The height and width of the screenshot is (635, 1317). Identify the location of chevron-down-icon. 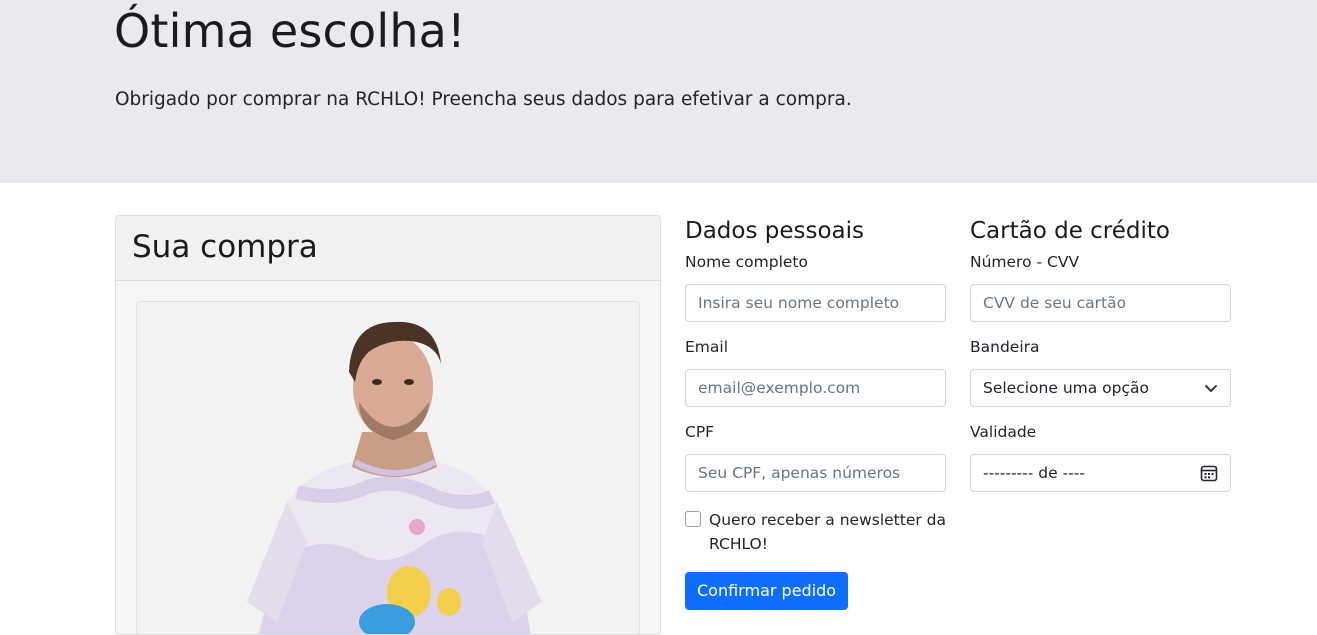
(1211, 388).